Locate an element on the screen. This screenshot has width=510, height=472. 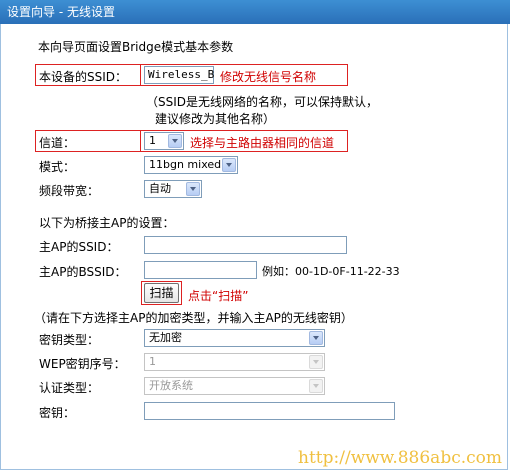
ssid-note-line1: （SSID是无线网络的名称，可以保持默认， is located at coordinates (262, 102).